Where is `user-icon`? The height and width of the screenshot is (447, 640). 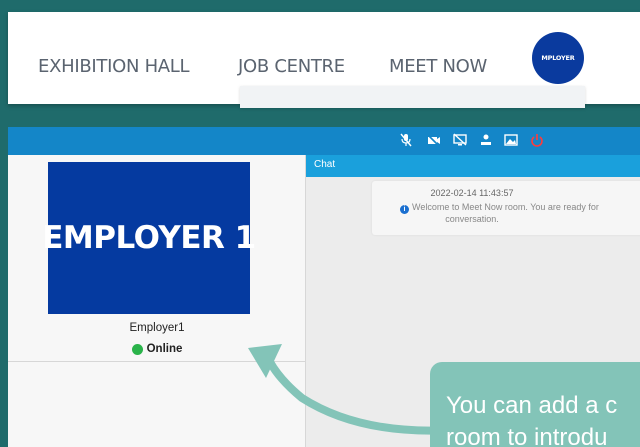 user-icon is located at coordinates (486, 140).